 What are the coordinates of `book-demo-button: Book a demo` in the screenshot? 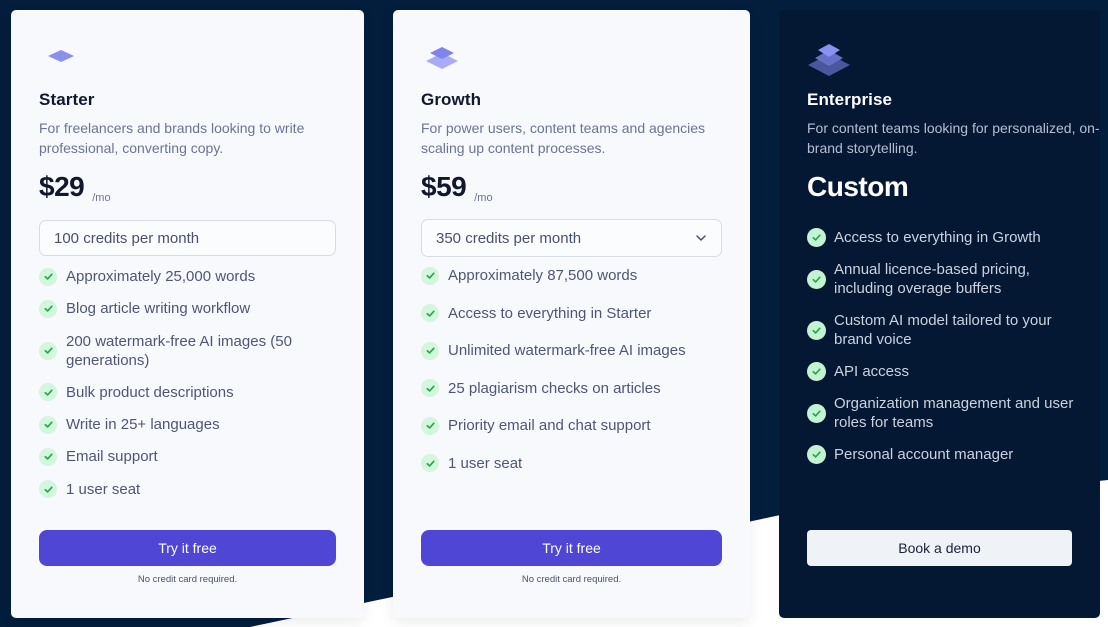 It's located at (939, 548).